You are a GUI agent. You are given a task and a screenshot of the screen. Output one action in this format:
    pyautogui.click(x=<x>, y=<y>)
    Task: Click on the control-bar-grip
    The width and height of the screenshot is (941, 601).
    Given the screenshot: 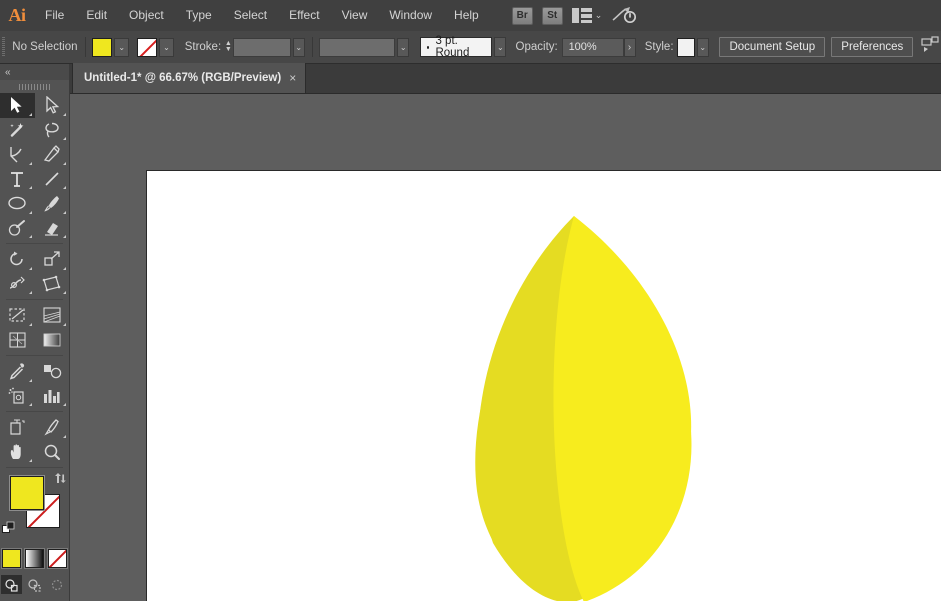 What is the action you would take?
    pyautogui.click(x=3, y=47)
    